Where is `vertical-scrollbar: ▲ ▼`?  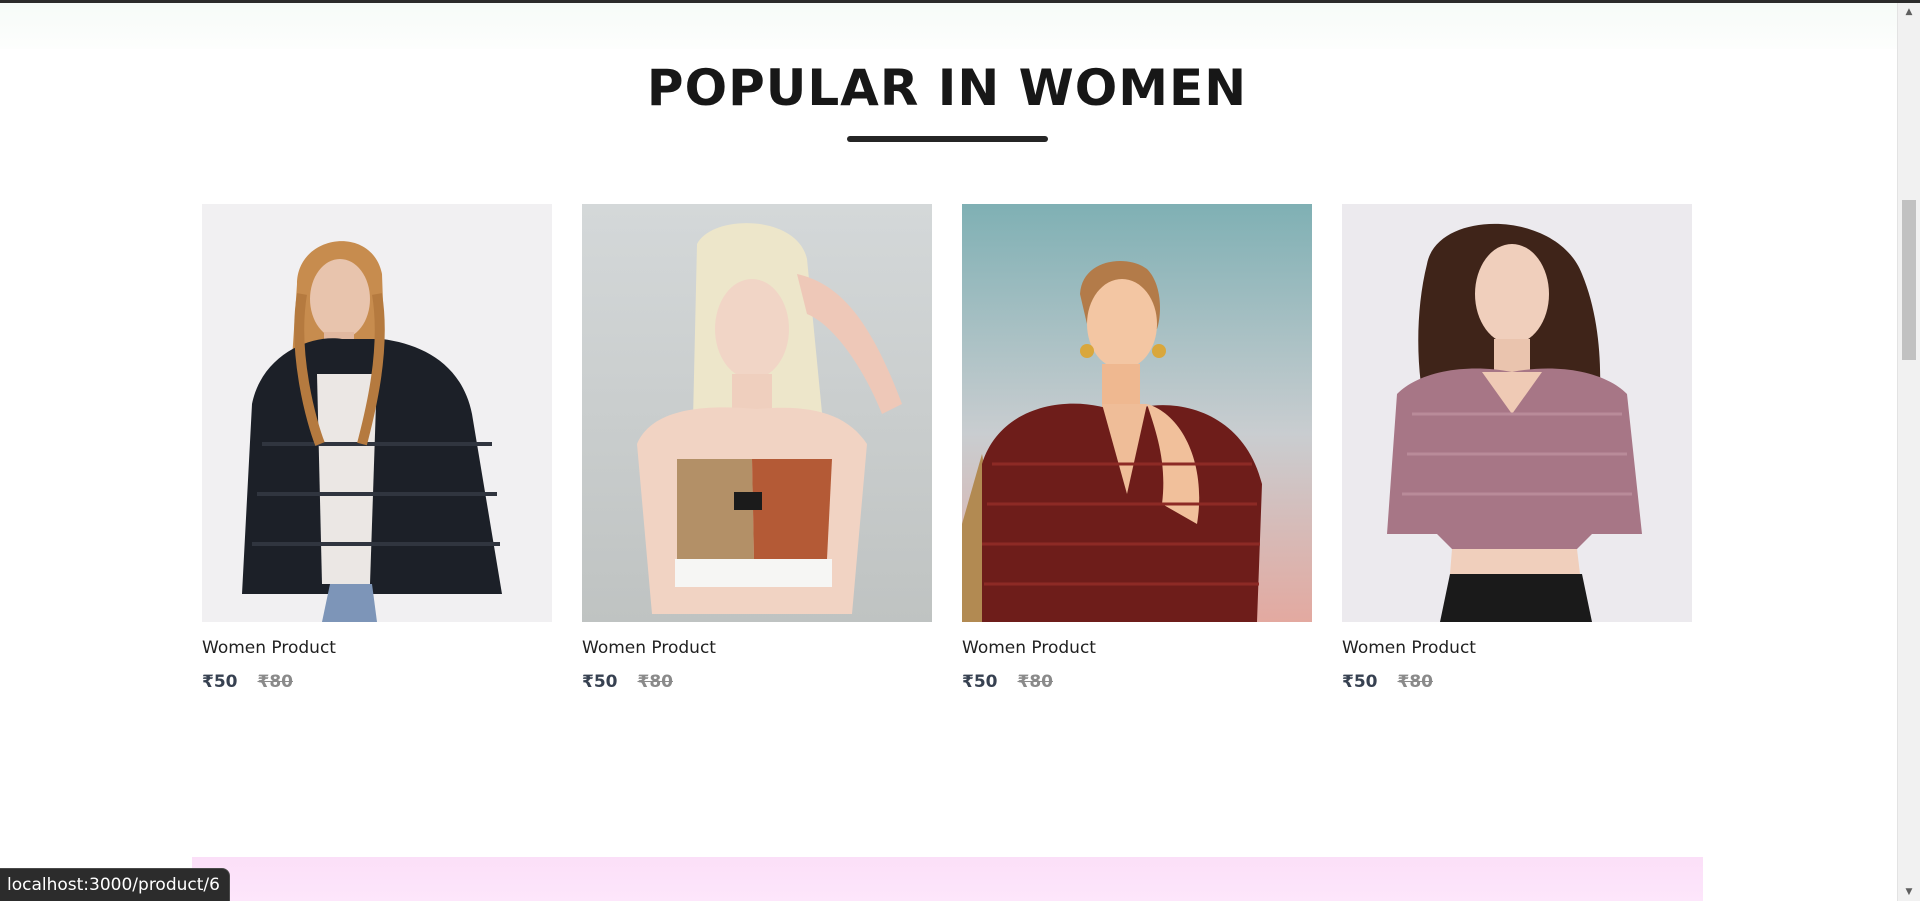
vertical-scrollbar: ▲ ▼ is located at coordinates (1908, 452).